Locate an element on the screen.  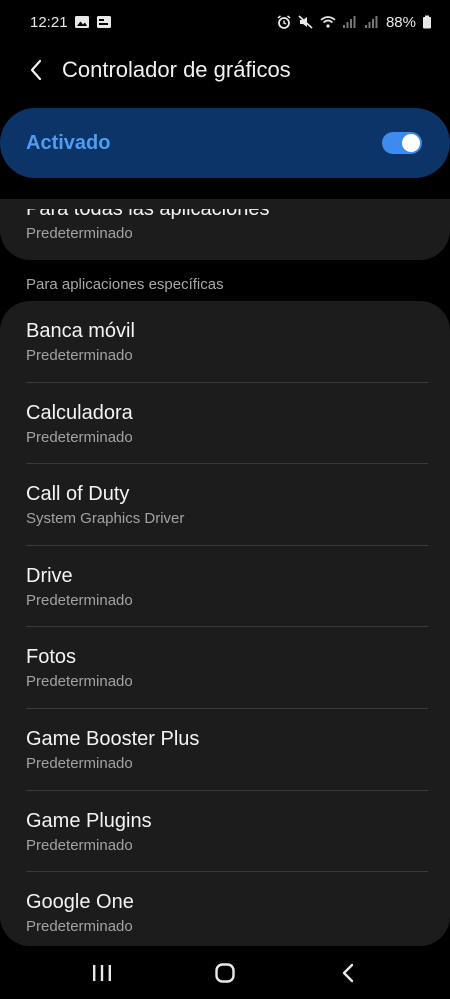
recents-icon is located at coordinates (101, 972).